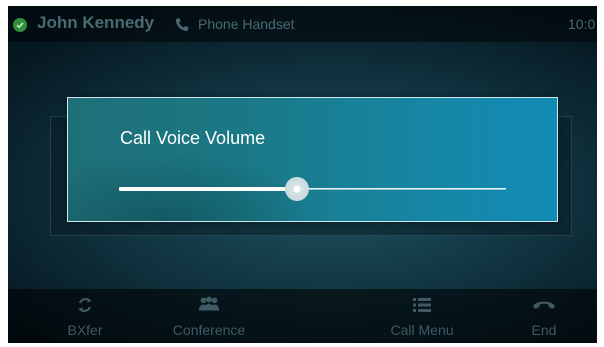  What do you see at coordinates (312, 189) in the screenshot?
I see `volume-slider` at bounding box center [312, 189].